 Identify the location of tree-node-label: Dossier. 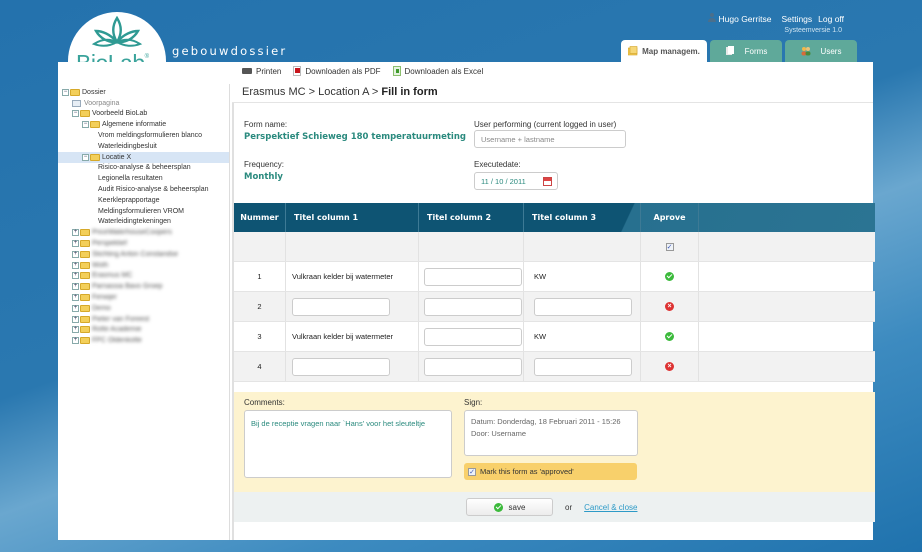
(94, 92).